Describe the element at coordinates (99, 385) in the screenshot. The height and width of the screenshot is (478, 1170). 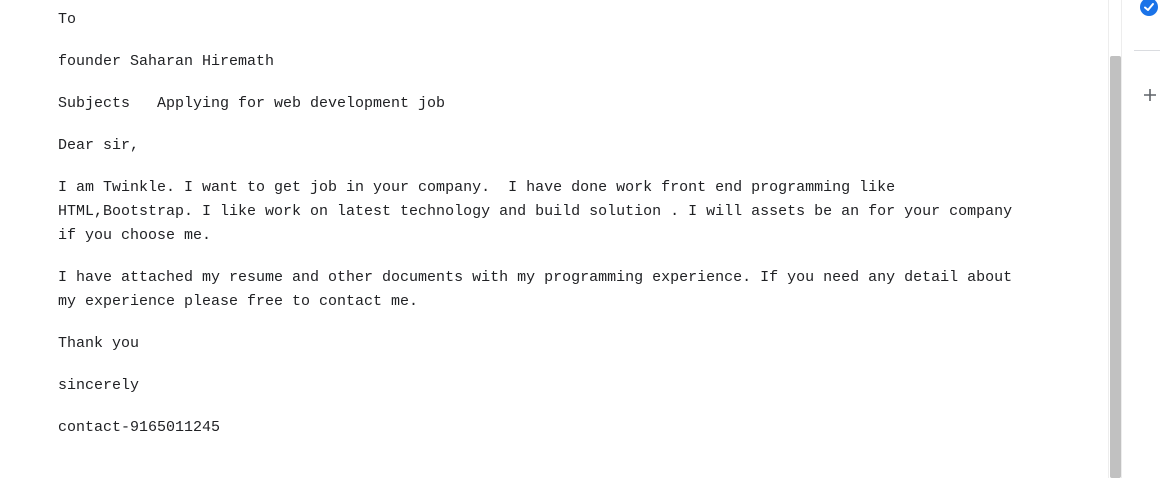
I see `letter-closing: sincerely` at that location.